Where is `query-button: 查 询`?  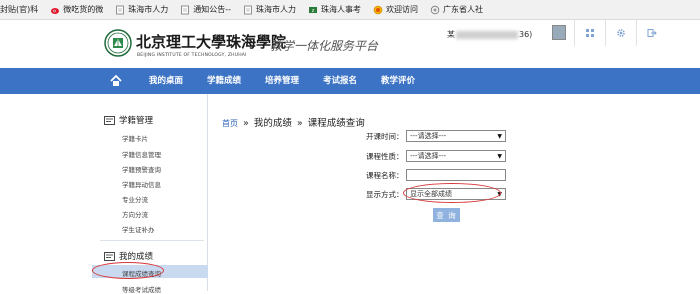 query-button: 查 询 is located at coordinates (446, 215).